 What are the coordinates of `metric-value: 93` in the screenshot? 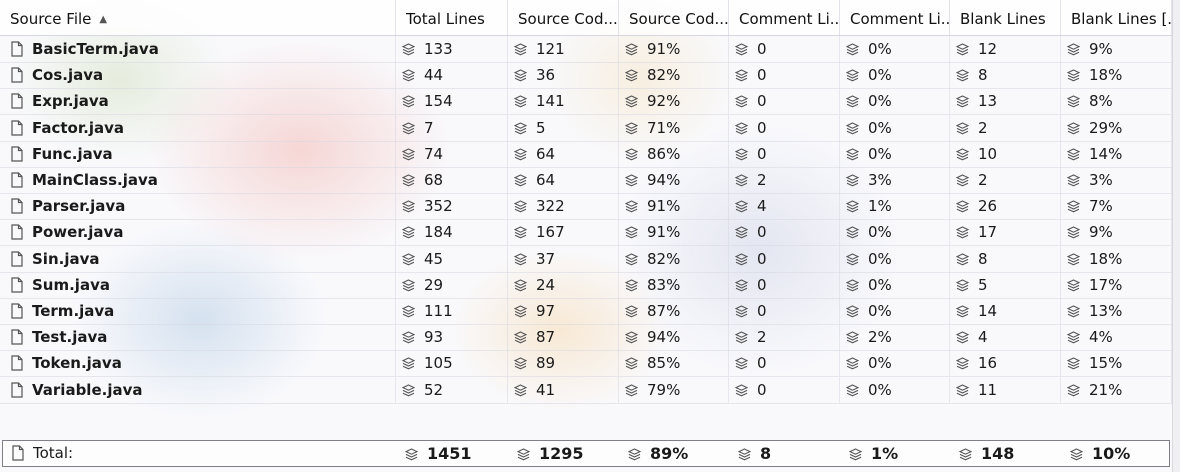 It's located at (434, 337).